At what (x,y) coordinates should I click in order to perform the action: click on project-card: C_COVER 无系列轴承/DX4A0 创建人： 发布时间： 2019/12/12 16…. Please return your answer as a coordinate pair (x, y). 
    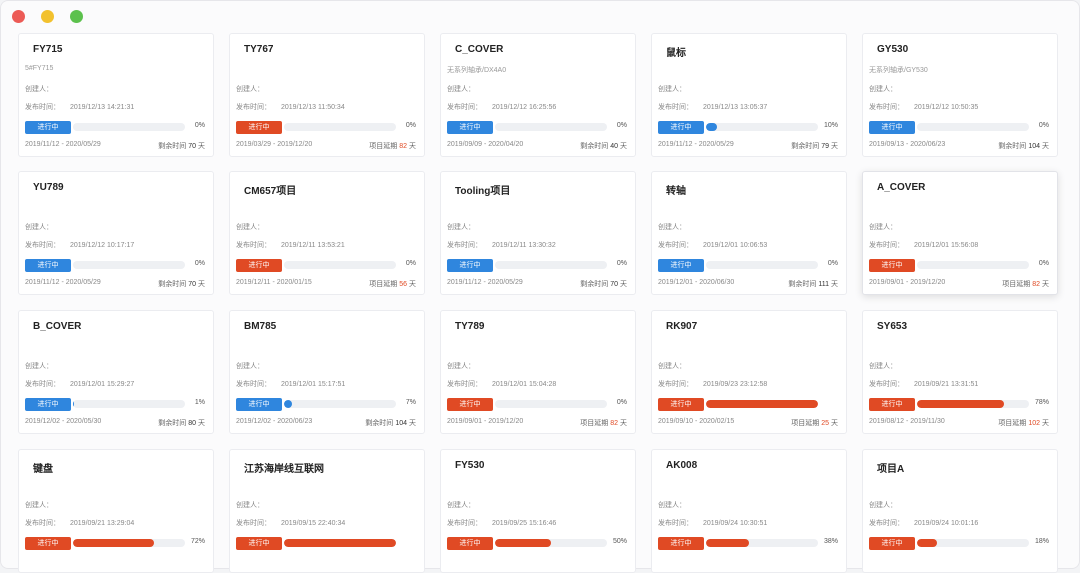
    Looking at the image, I should click on (538, 95).